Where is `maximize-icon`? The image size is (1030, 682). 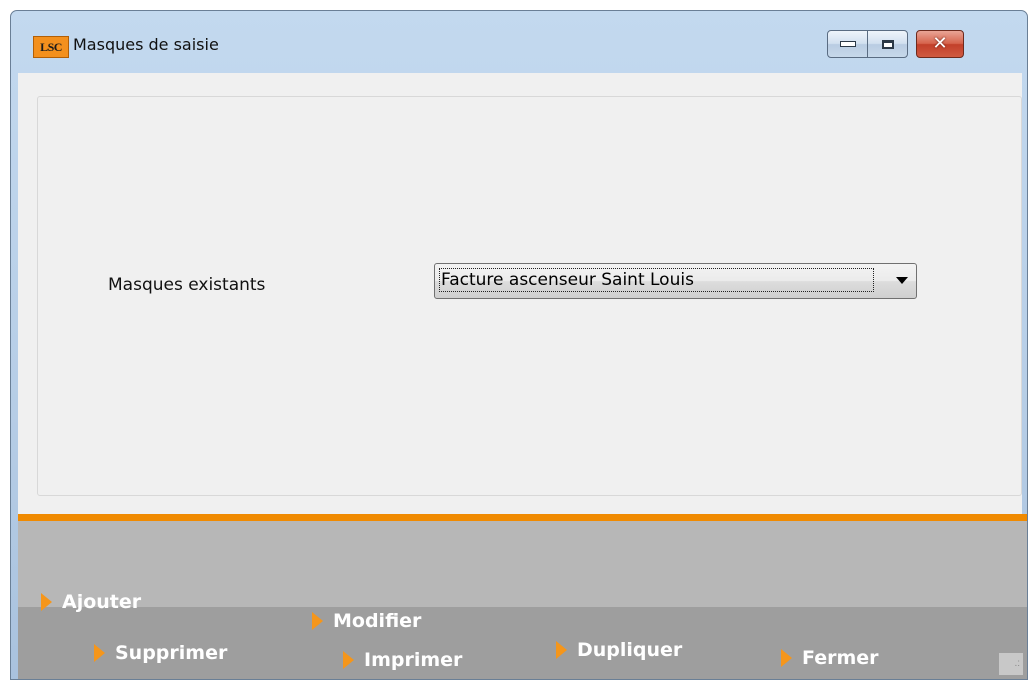
maximize-icon is located at coordinates (887, 44).